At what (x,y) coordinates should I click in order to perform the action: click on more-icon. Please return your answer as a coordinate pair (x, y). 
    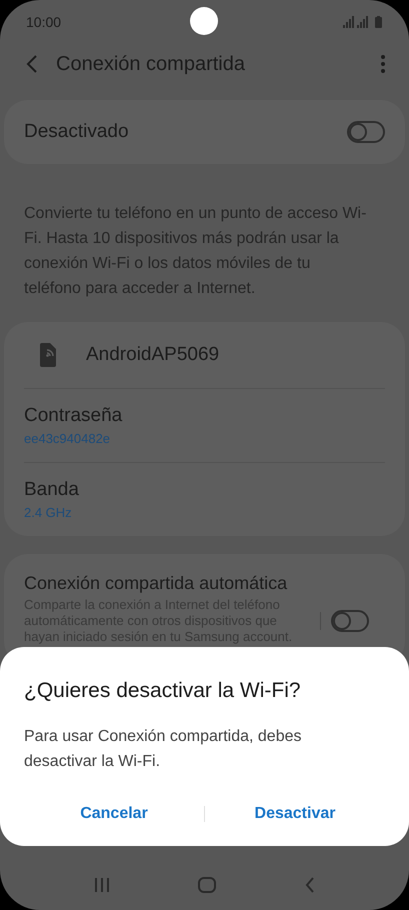
    Looking at the image, I should click on (383, 64).